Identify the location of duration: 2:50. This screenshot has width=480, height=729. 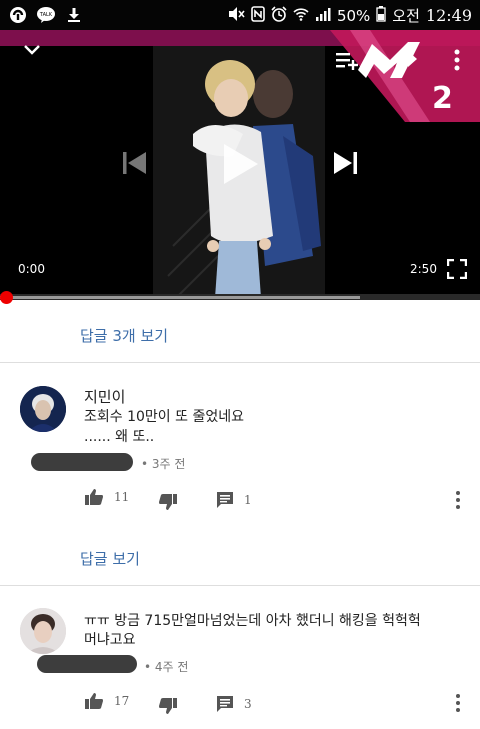
(423, 269).